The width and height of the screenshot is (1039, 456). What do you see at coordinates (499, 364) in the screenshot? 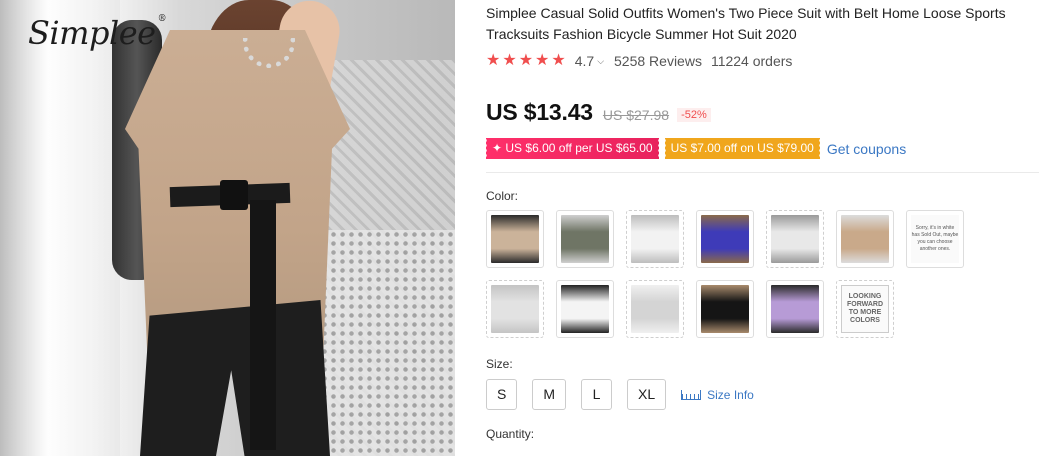
I see `size-label: Size:` at bounding box center [499, 364].